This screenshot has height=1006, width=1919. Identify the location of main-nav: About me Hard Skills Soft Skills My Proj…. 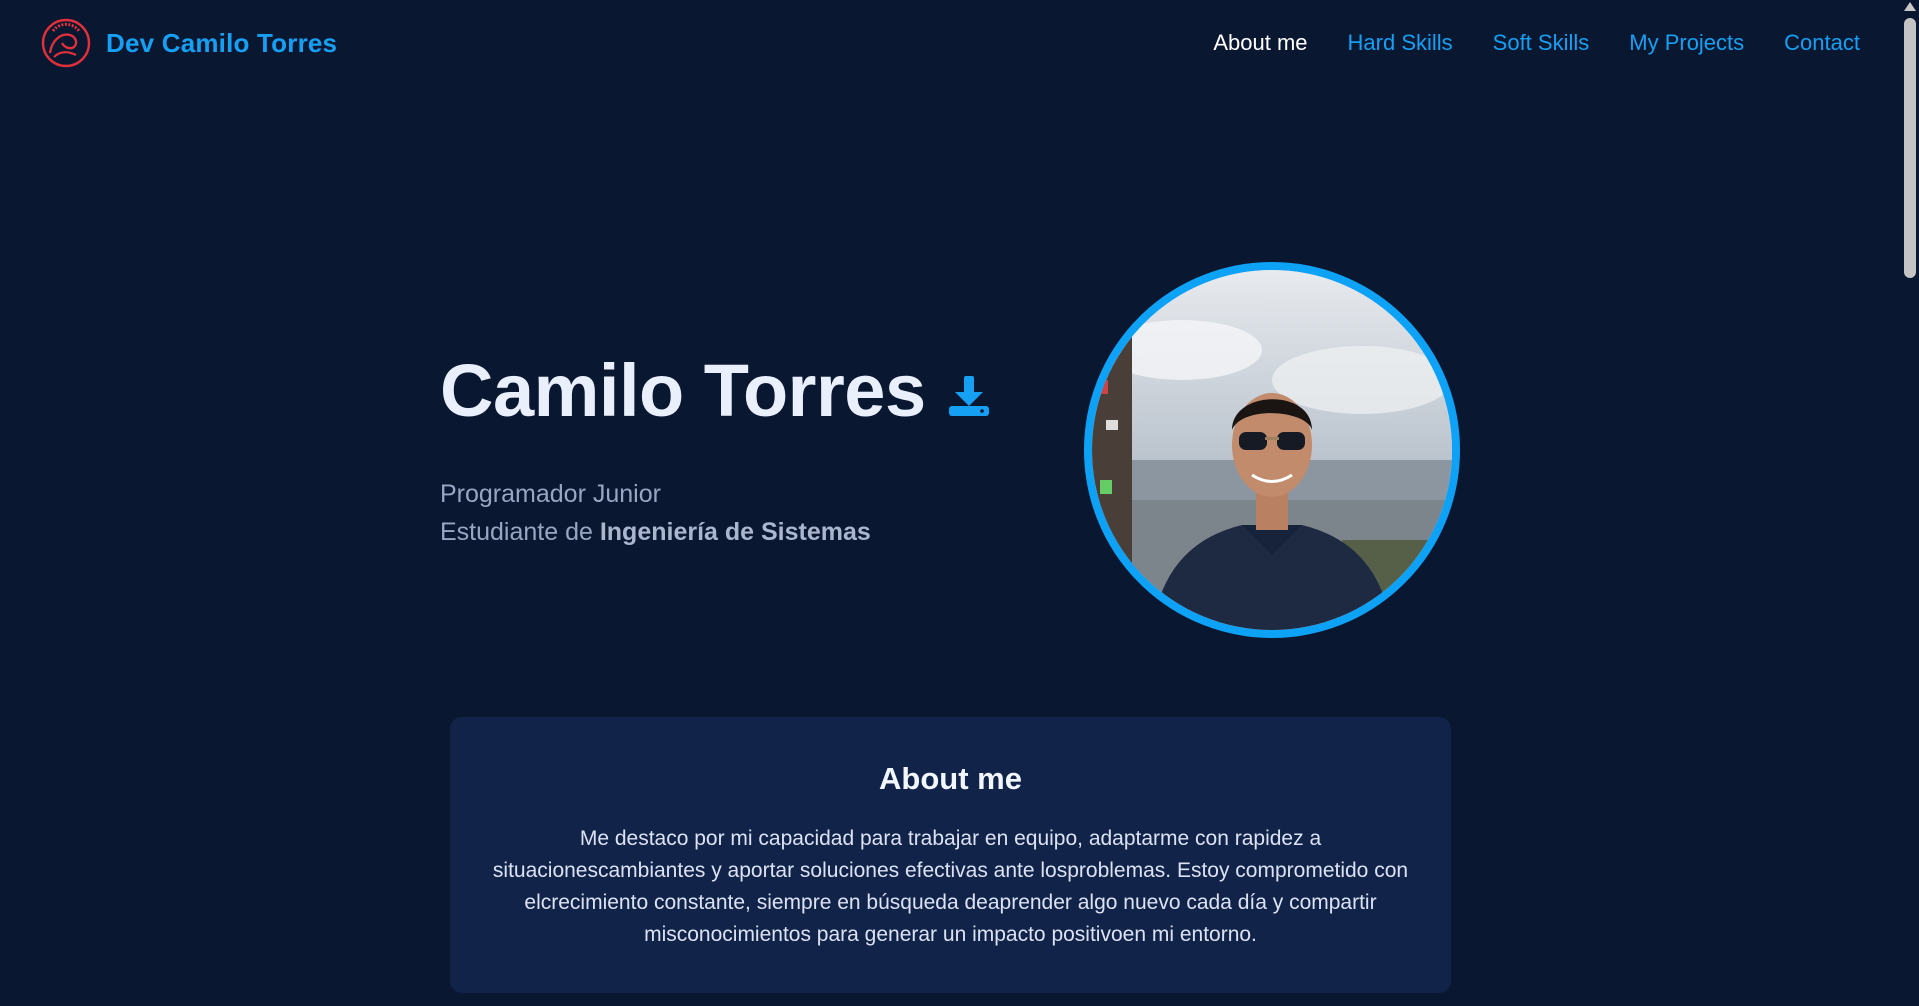
(1536, 43).